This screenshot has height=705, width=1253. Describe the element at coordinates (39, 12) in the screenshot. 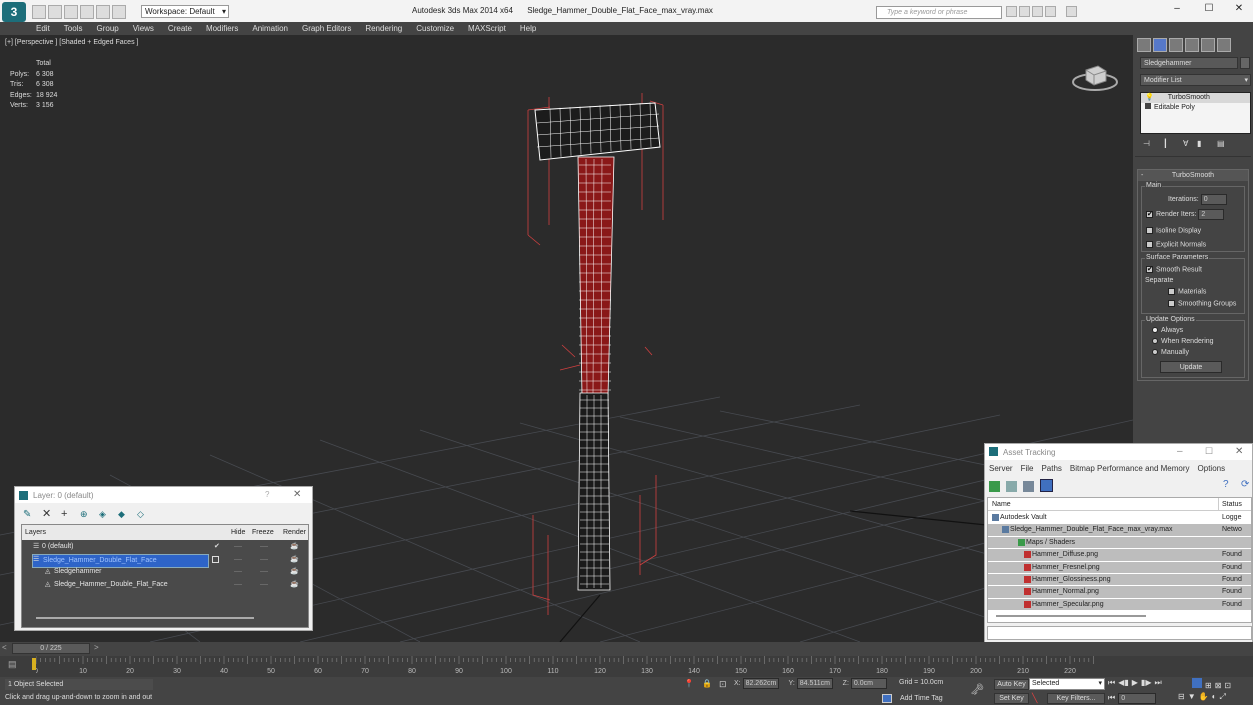

I see `new-file-icon` at that location.